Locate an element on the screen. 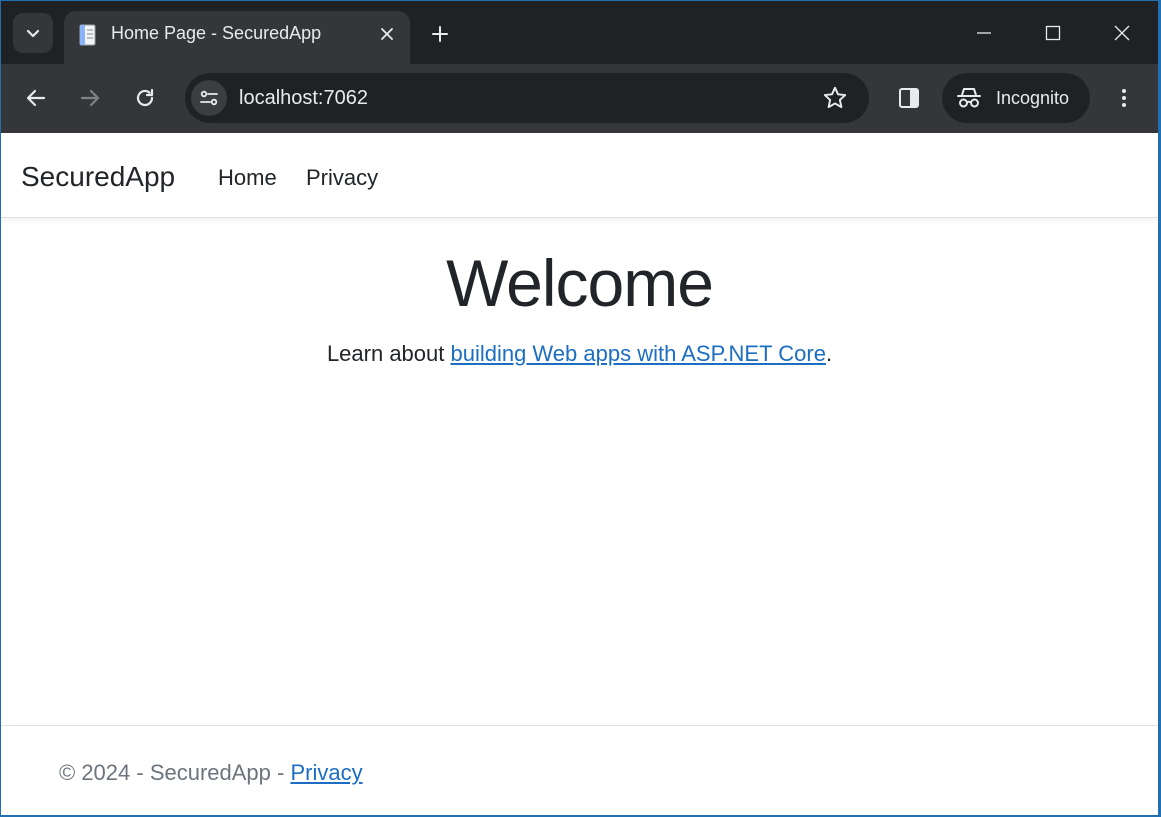  menu-button is located at coordinates (1124, 98).